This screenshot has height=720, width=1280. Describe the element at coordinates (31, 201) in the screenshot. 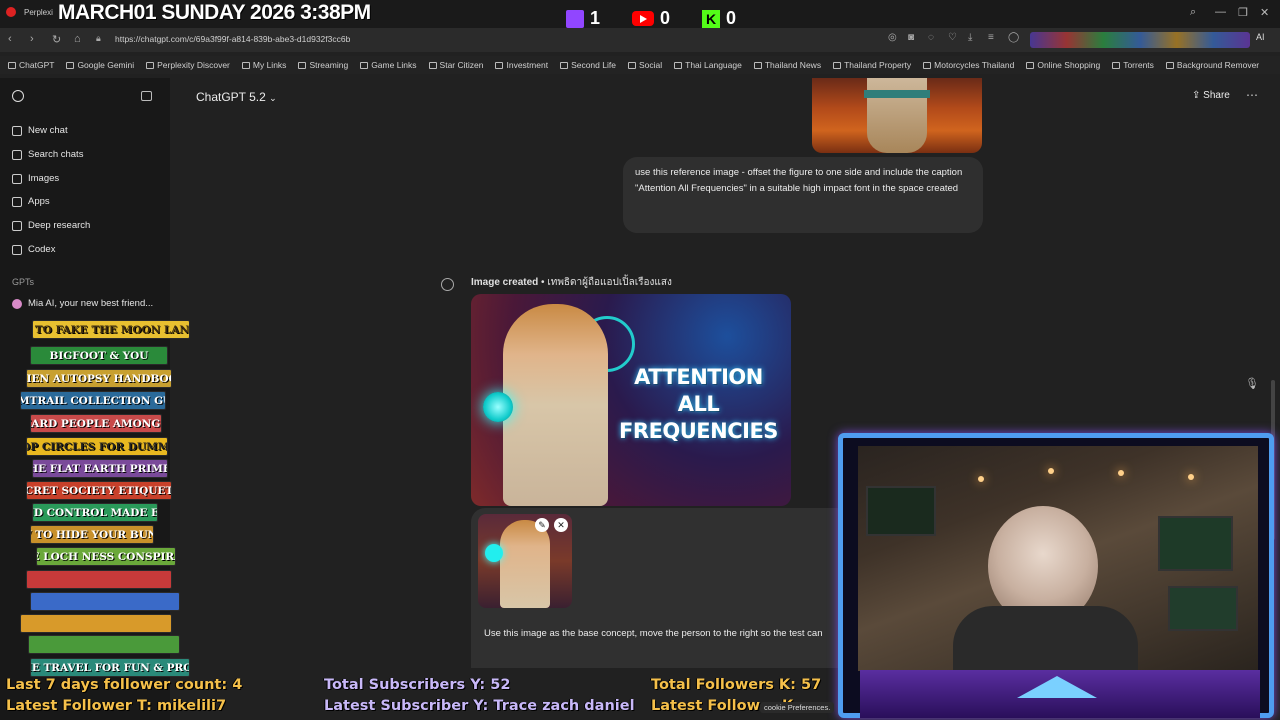

I see `sidebar-item-apps: Apps` at that location.